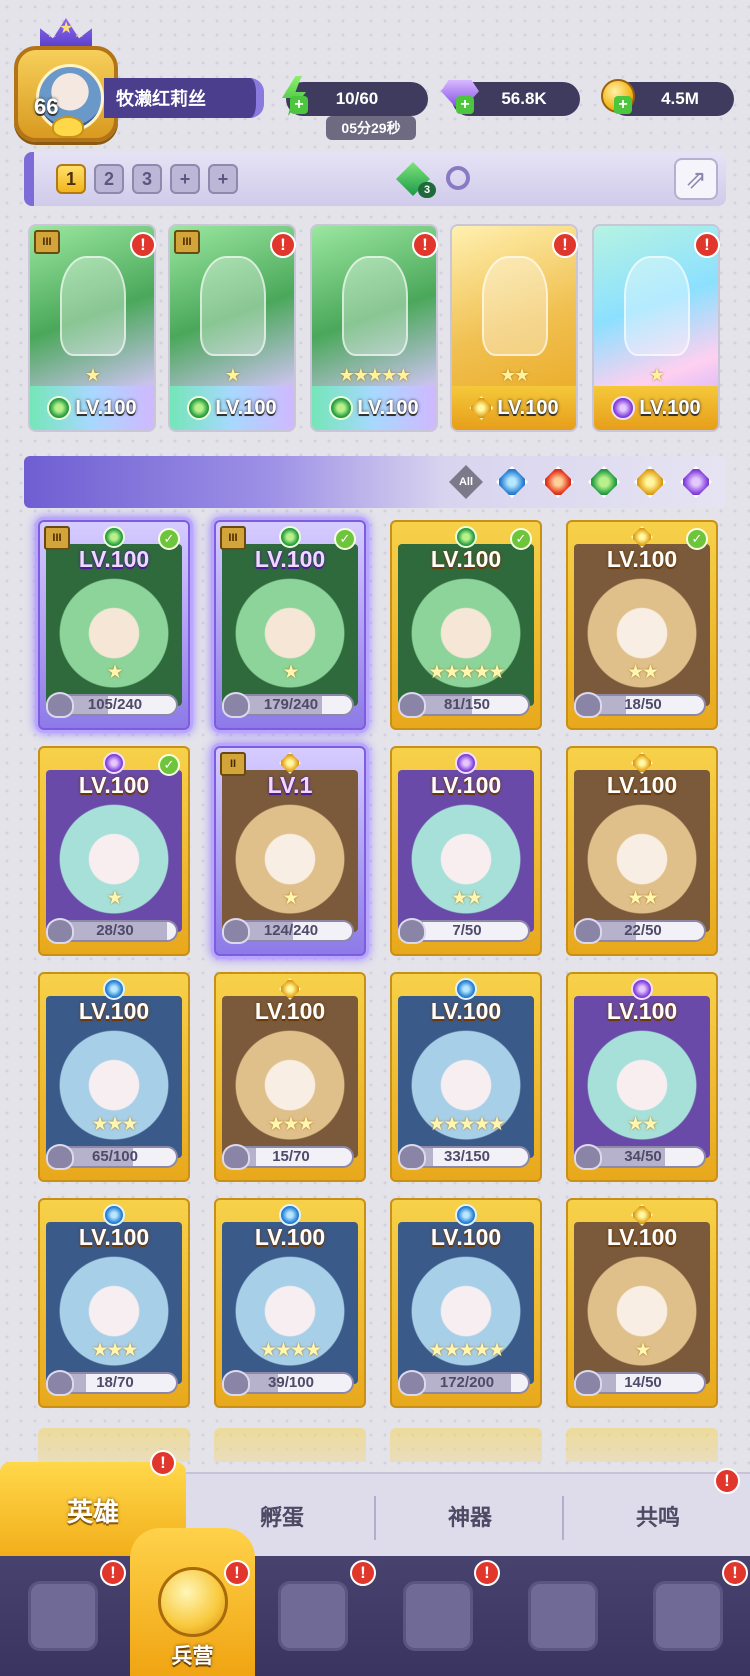 Image resolution: width=750 pixels, height=1676 pixels. What do you see at coordinates (642, 1303) in the screenshot?
I see `hero-card: LV.100 ★ 14/50` at bounding box center [642, 1303].